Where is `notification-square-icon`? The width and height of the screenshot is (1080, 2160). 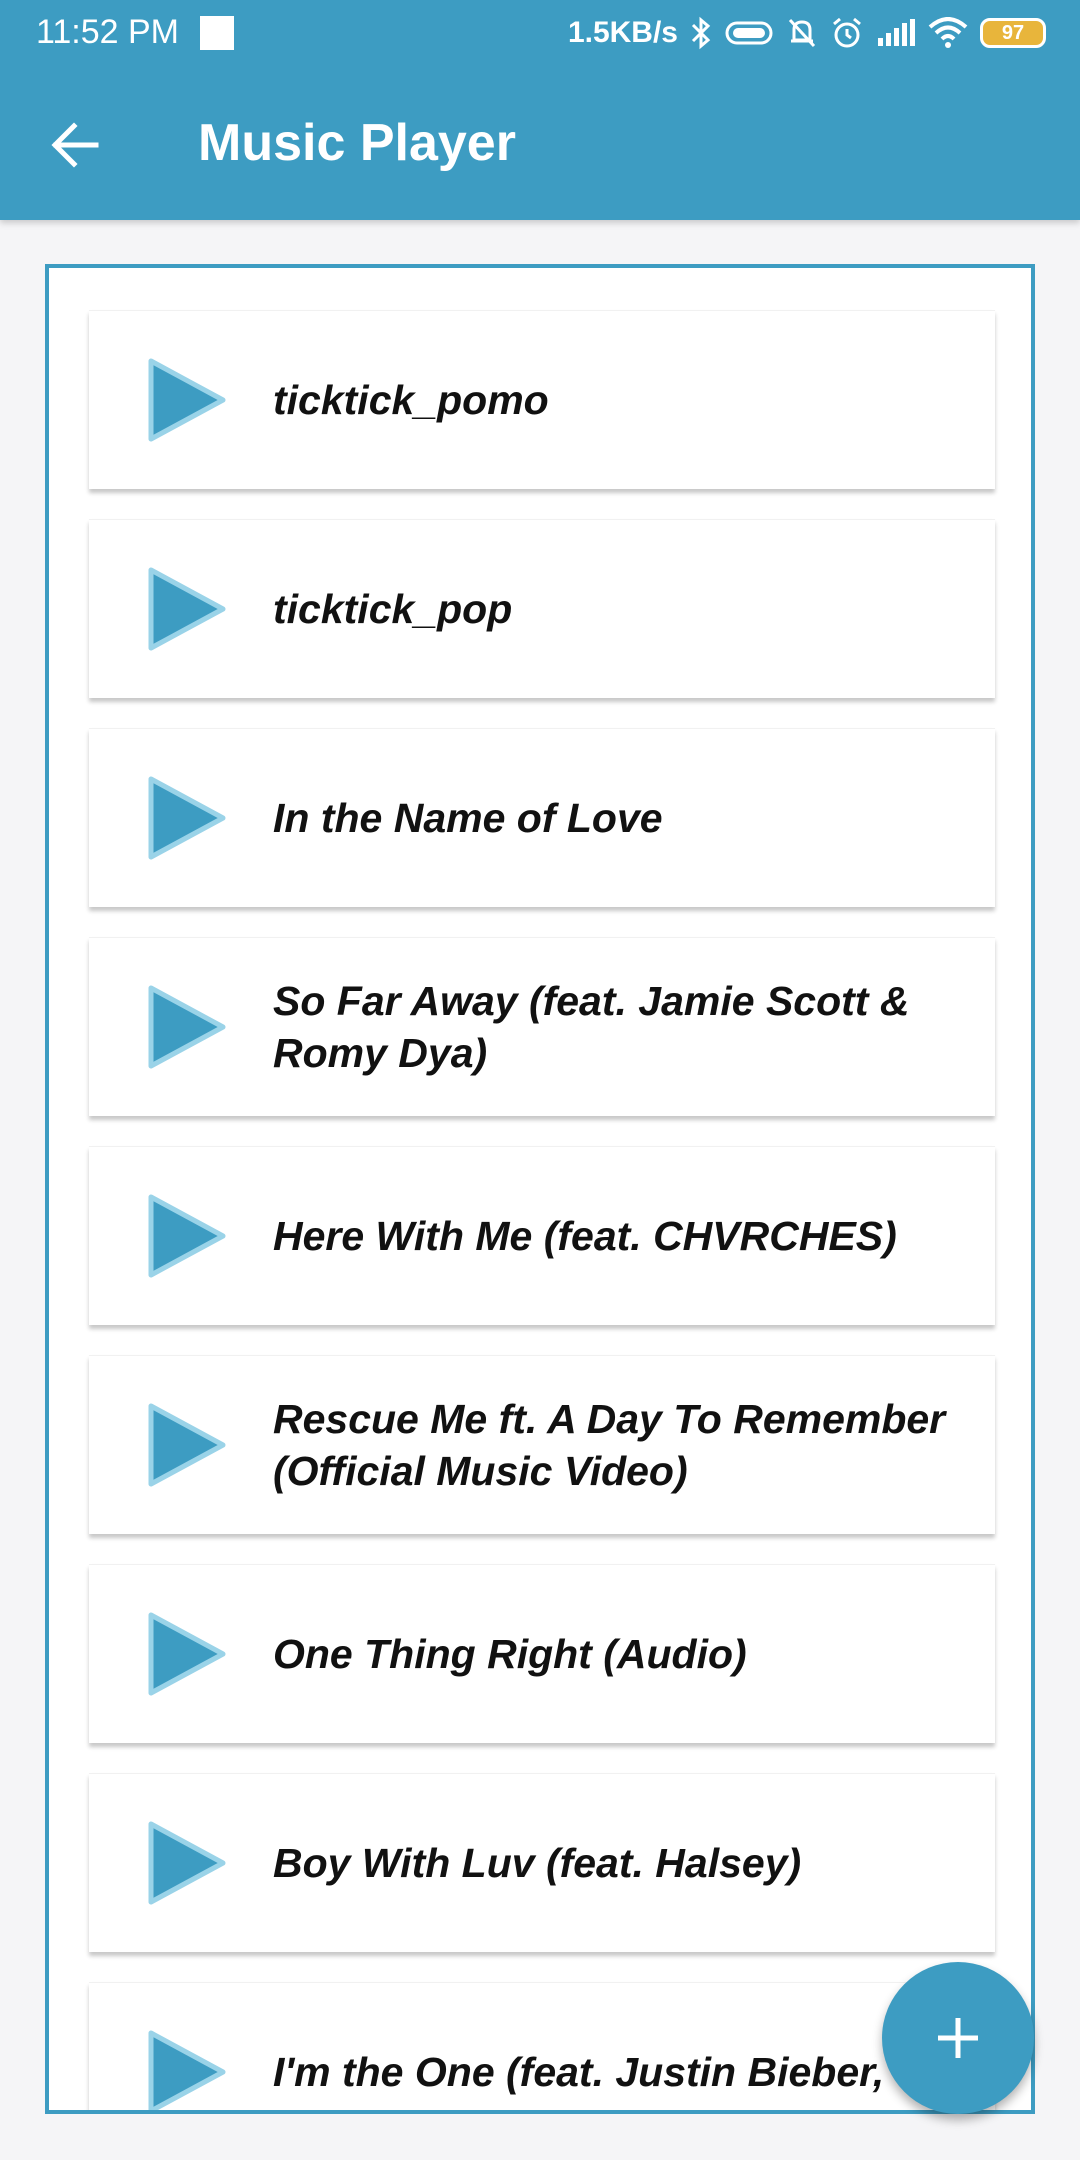
notification-square-icon is located at coordinates (217, 33).